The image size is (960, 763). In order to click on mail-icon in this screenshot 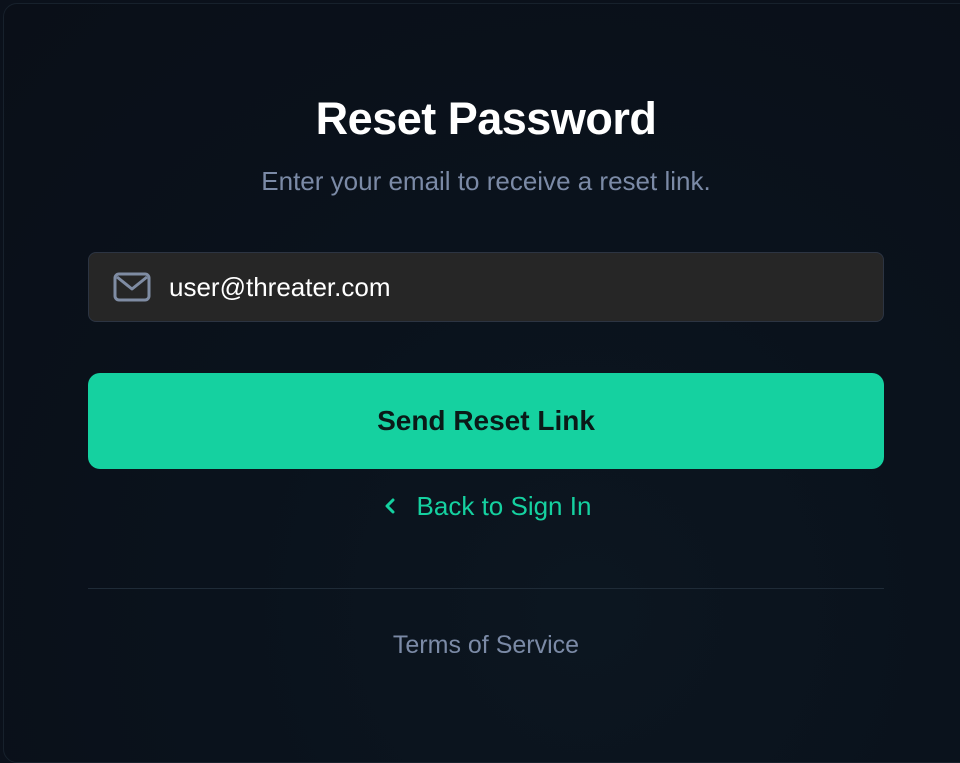, I will do `click(132, 287)`.